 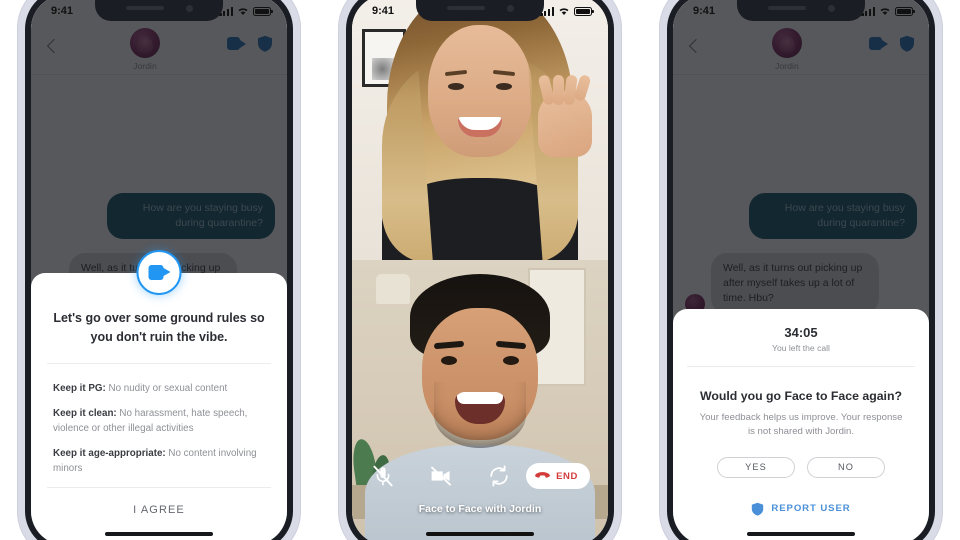 What do you see at coordinates (811, 509) in the screenshot?
I see `report-user-label: REPORT USER` at bounding box center [811, 509].